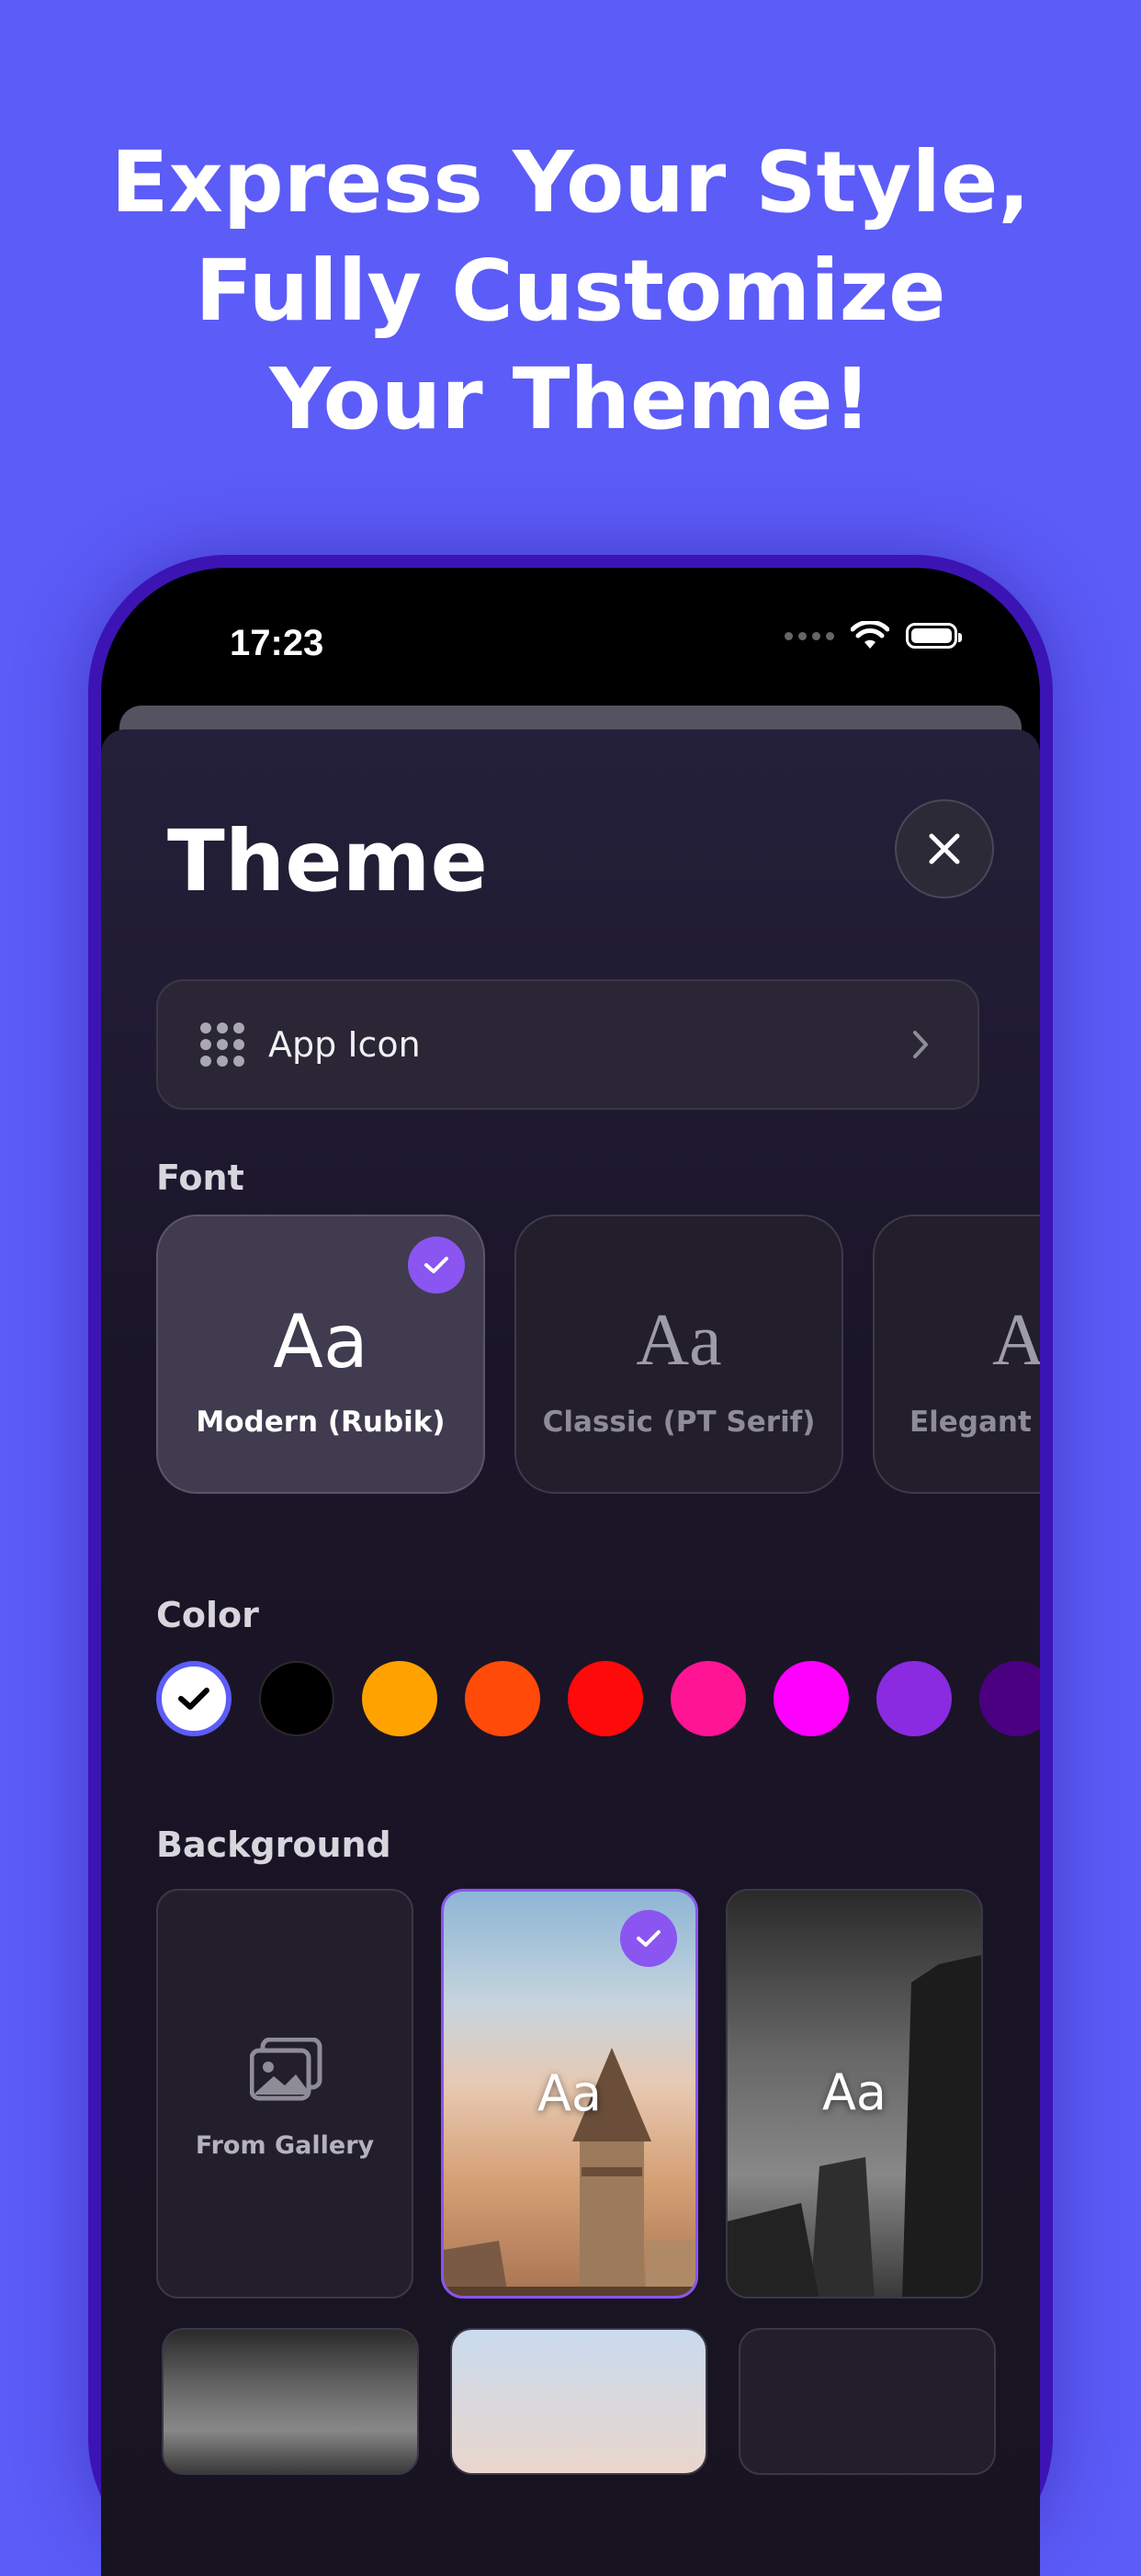 The image size is (1141, 2576). I want to click on from-gallery-button: From Gallery, so click(284, 2094).